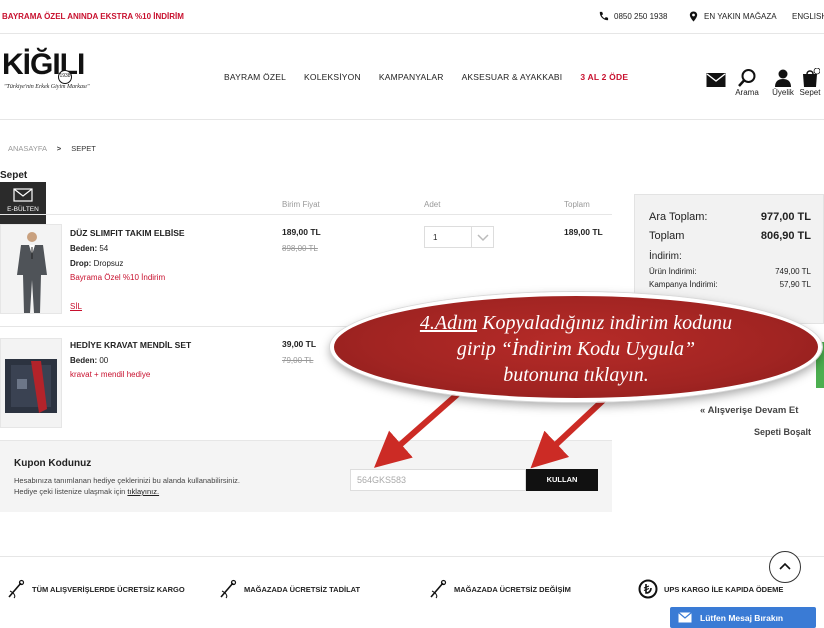  I want to click on coupon-list-text: Hediye çeki listenize ulaşmak için, so click(70, 491).